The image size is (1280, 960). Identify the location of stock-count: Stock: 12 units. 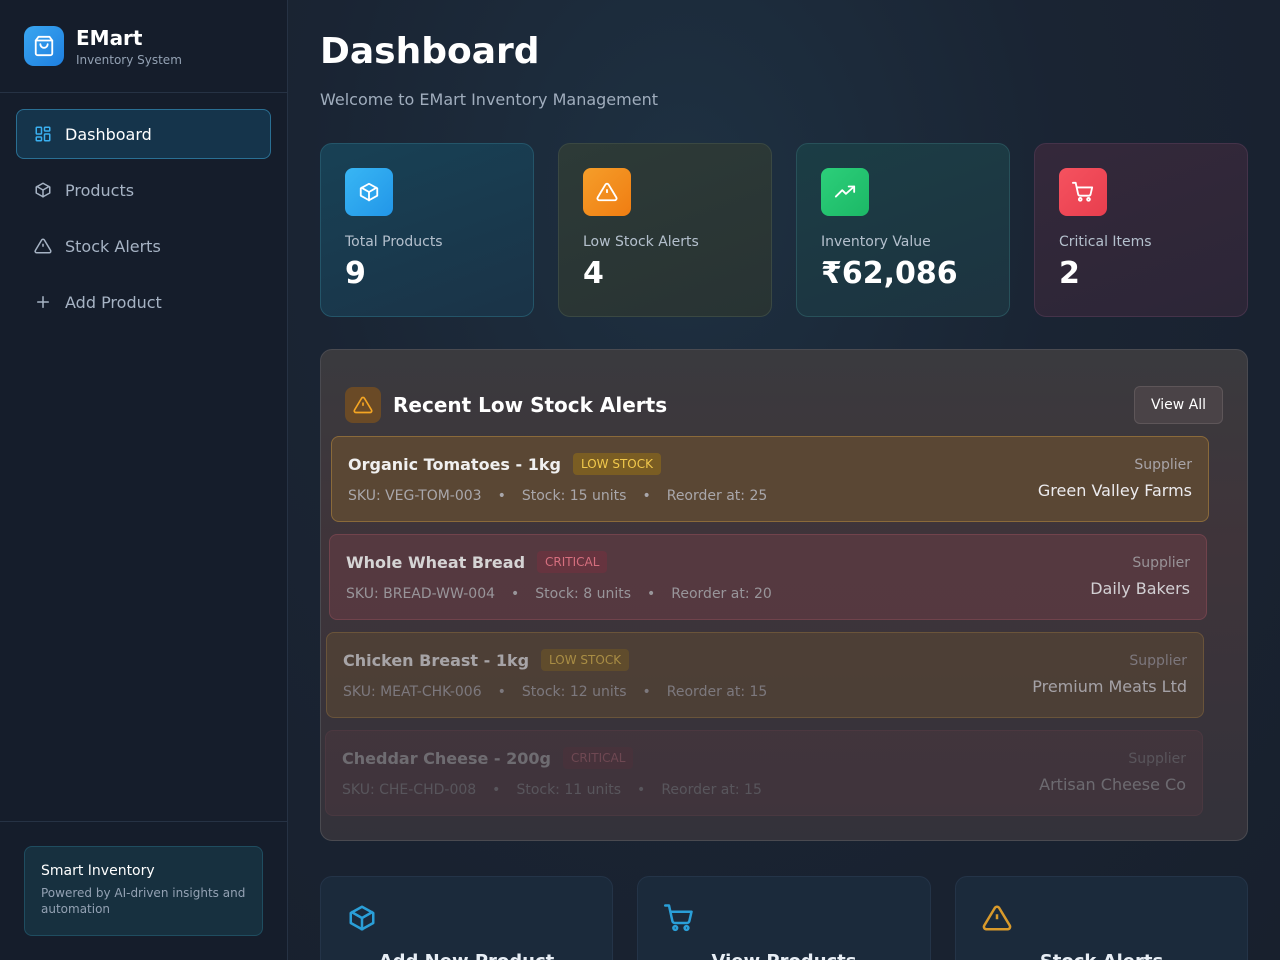
(574, 692).